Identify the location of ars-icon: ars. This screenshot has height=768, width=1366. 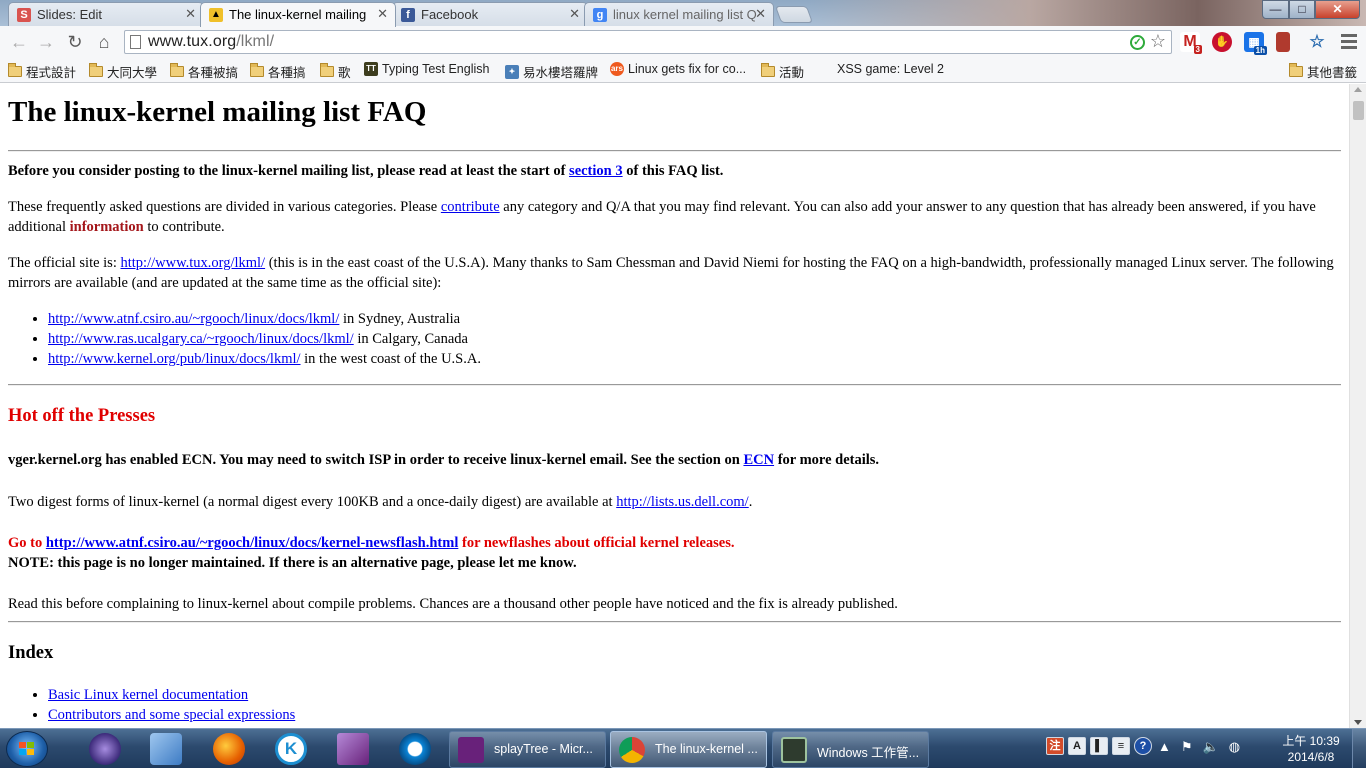
(617, 69).